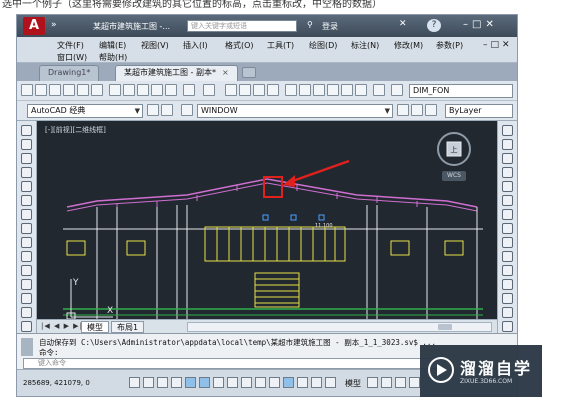 This screenshot has width=573, height=411. Describe the element at coordinates (507, 214) in the screenshot. I see `rotate-icon` at that location.